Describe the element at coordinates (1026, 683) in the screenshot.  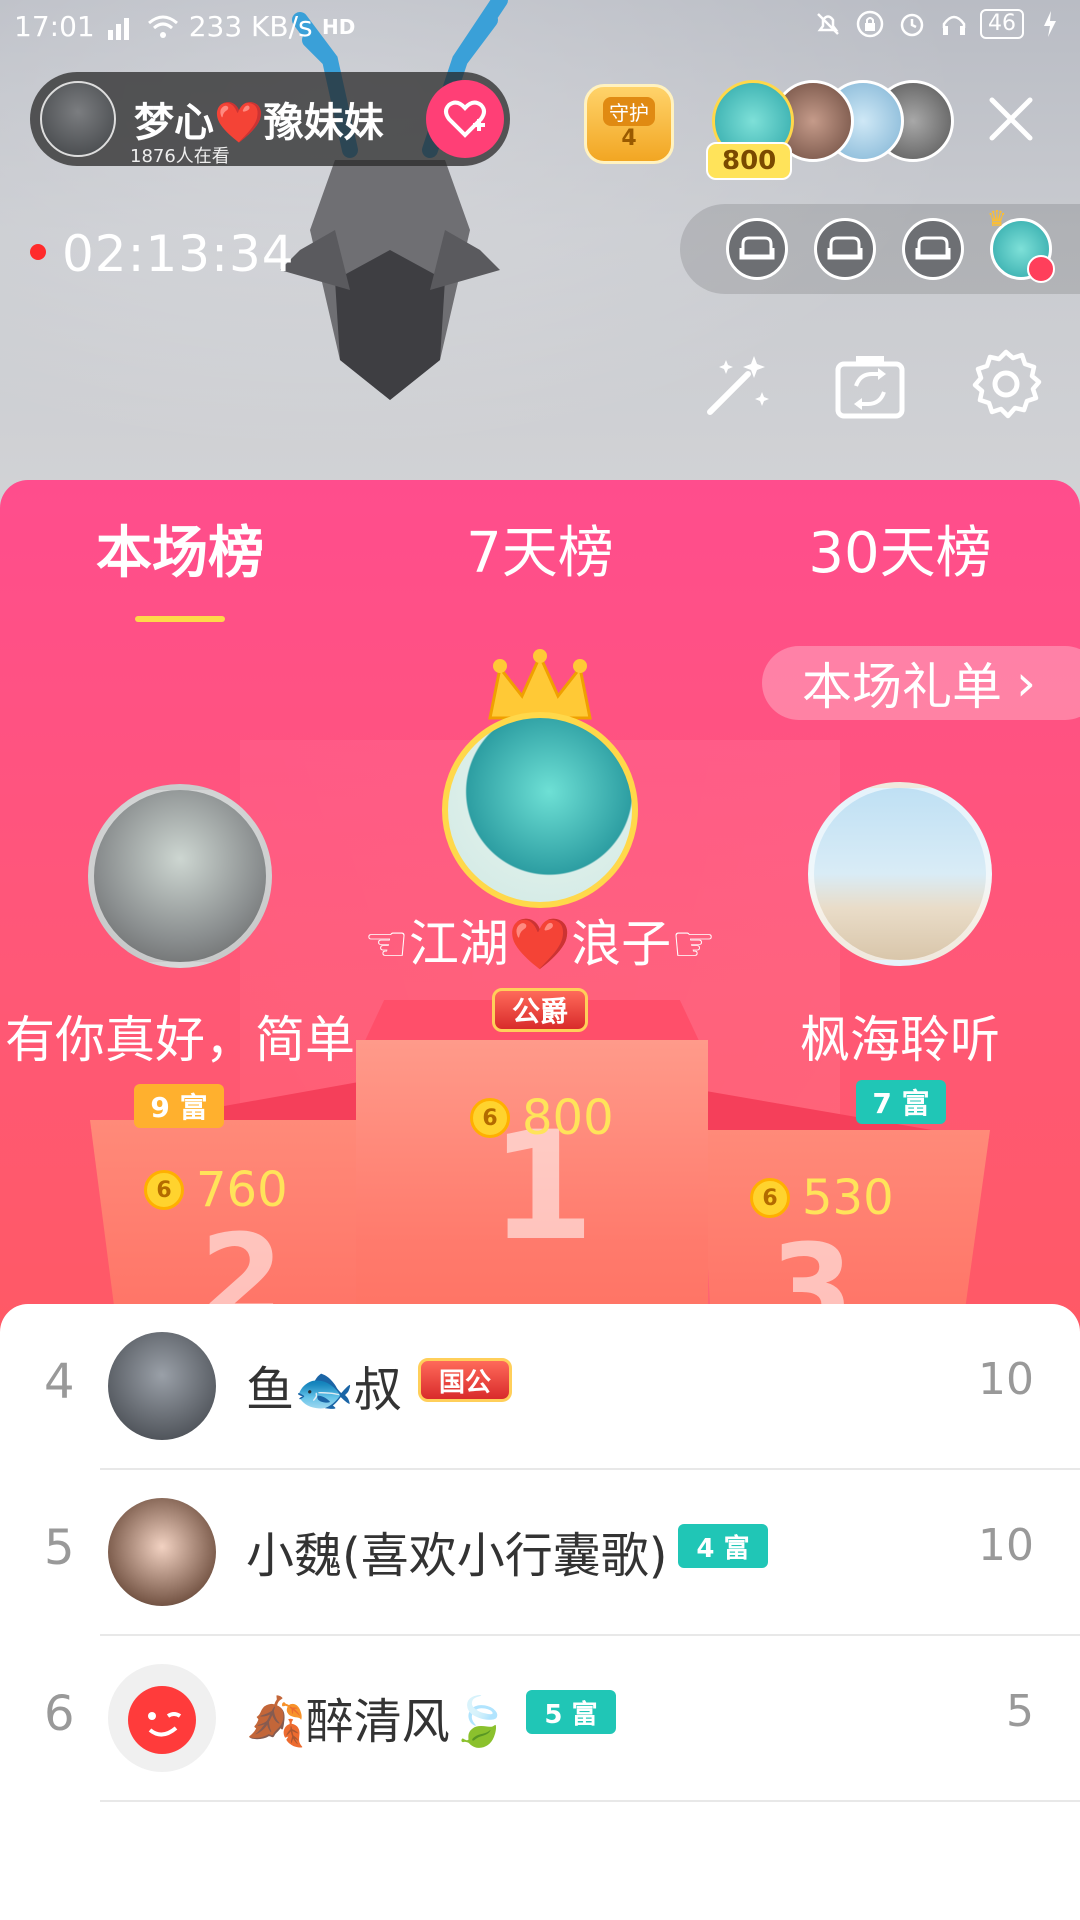
I see `chevron-right-icon: ›` at that location.